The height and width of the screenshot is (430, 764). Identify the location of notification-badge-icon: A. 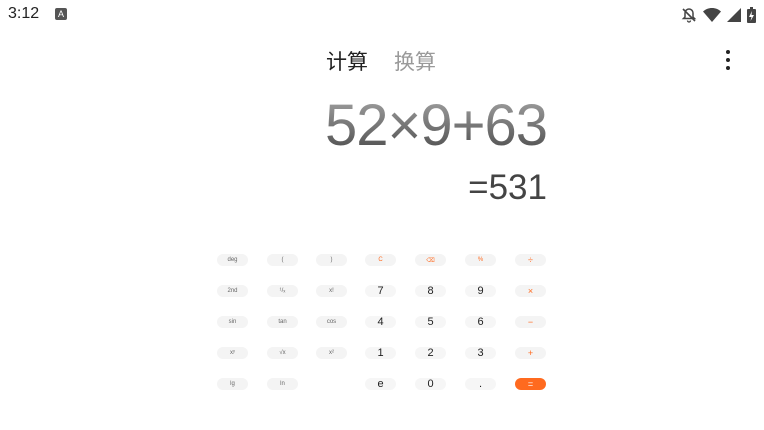
(61, 14).